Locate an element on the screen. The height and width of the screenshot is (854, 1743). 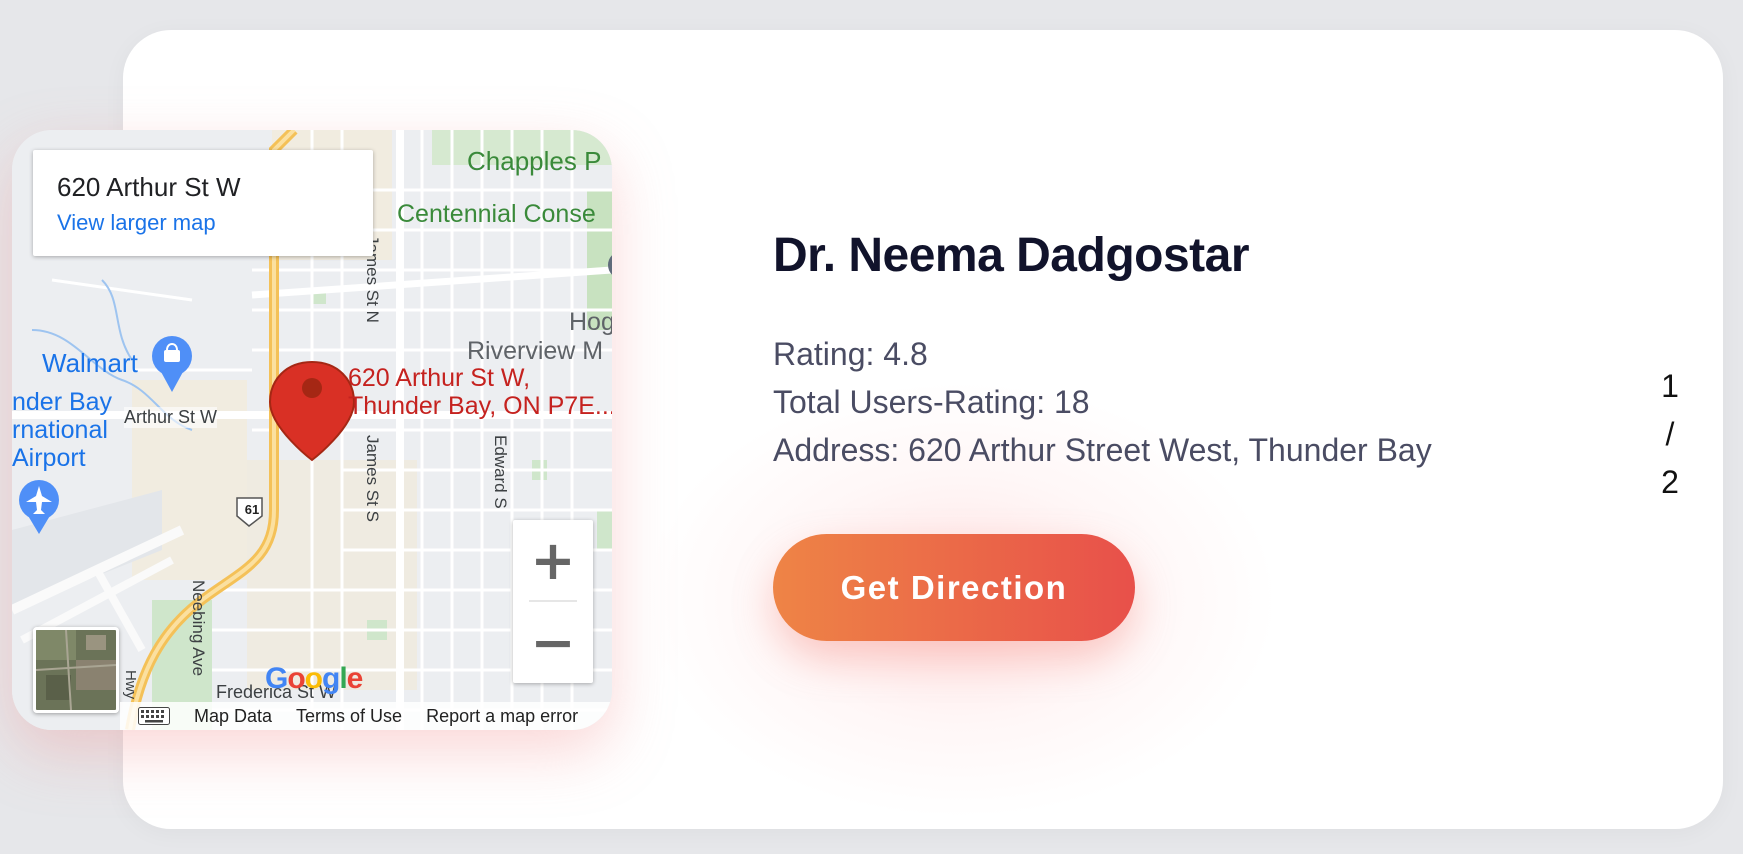
street-edward: Edward S is located at coordinates (500, 472).